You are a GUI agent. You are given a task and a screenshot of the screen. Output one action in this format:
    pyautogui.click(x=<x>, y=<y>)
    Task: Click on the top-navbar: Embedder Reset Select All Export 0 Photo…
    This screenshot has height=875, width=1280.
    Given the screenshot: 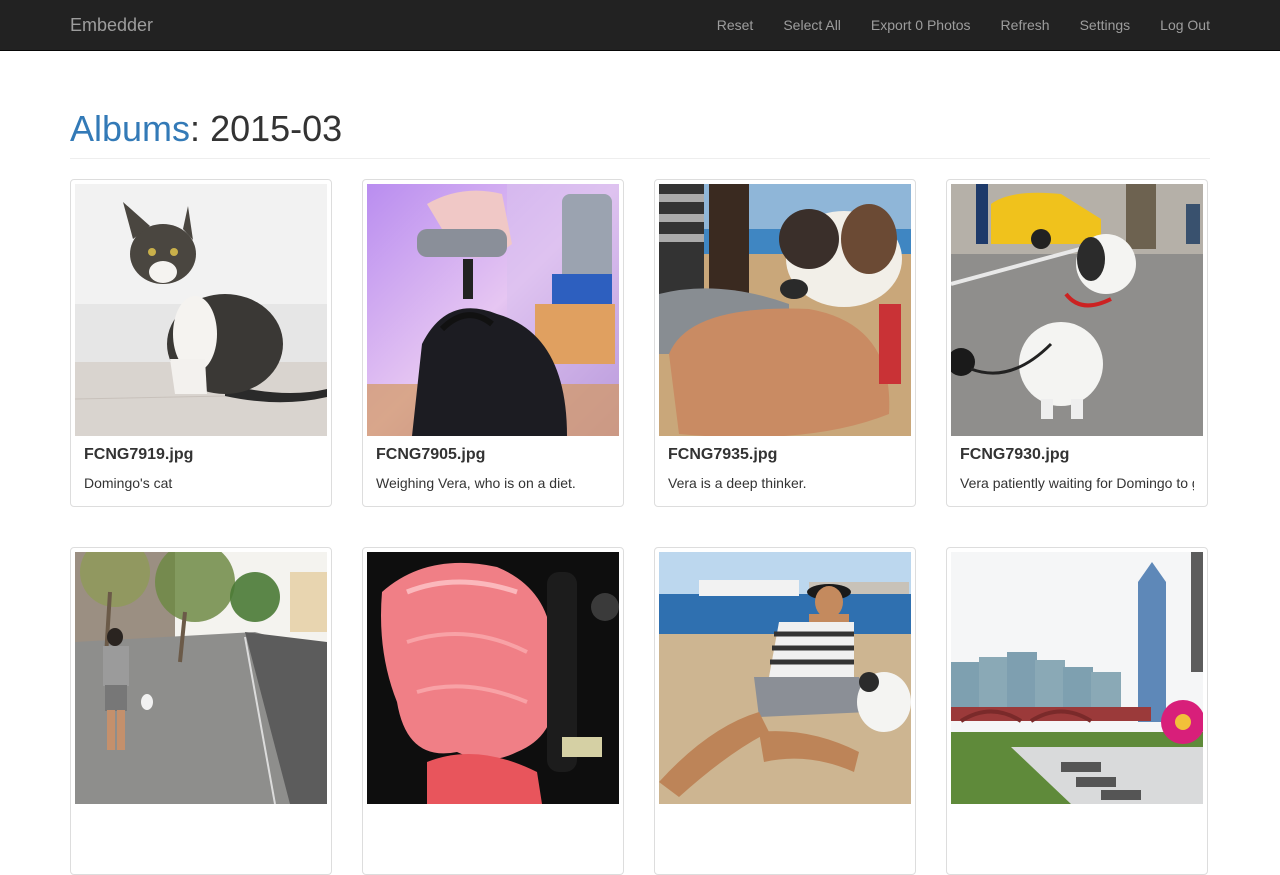 What is the action you would take?
    pyautogui.click(x=640, y=25)
    